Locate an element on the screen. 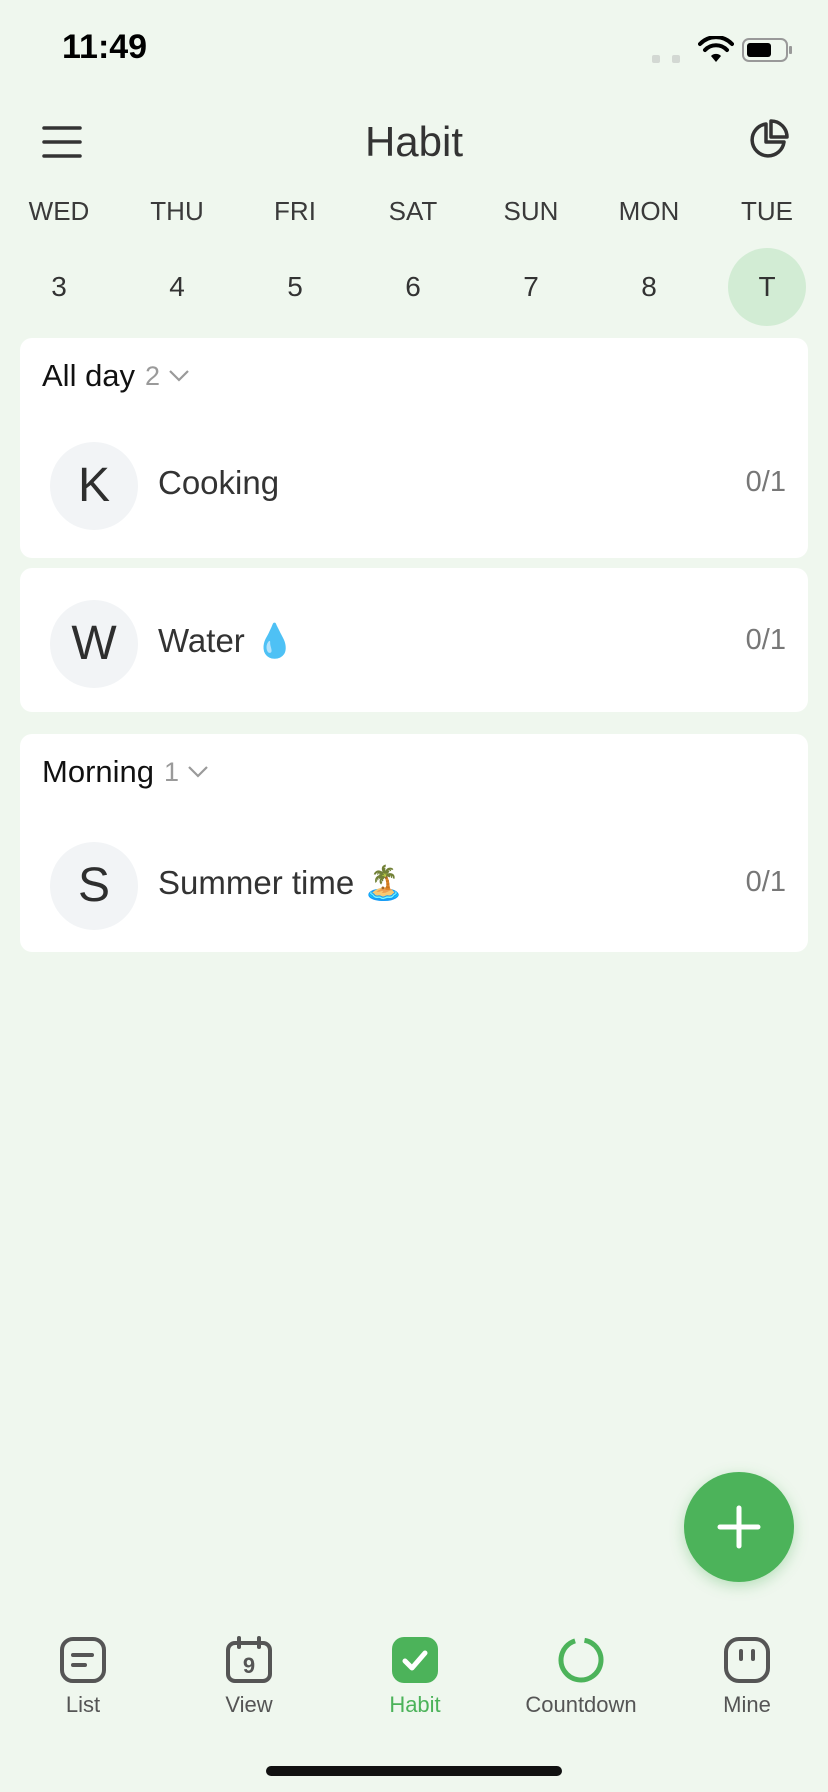 The width and height of the screenshot is (828, 1792). countdown-ring-icon is located at coordinates (581, 1660).